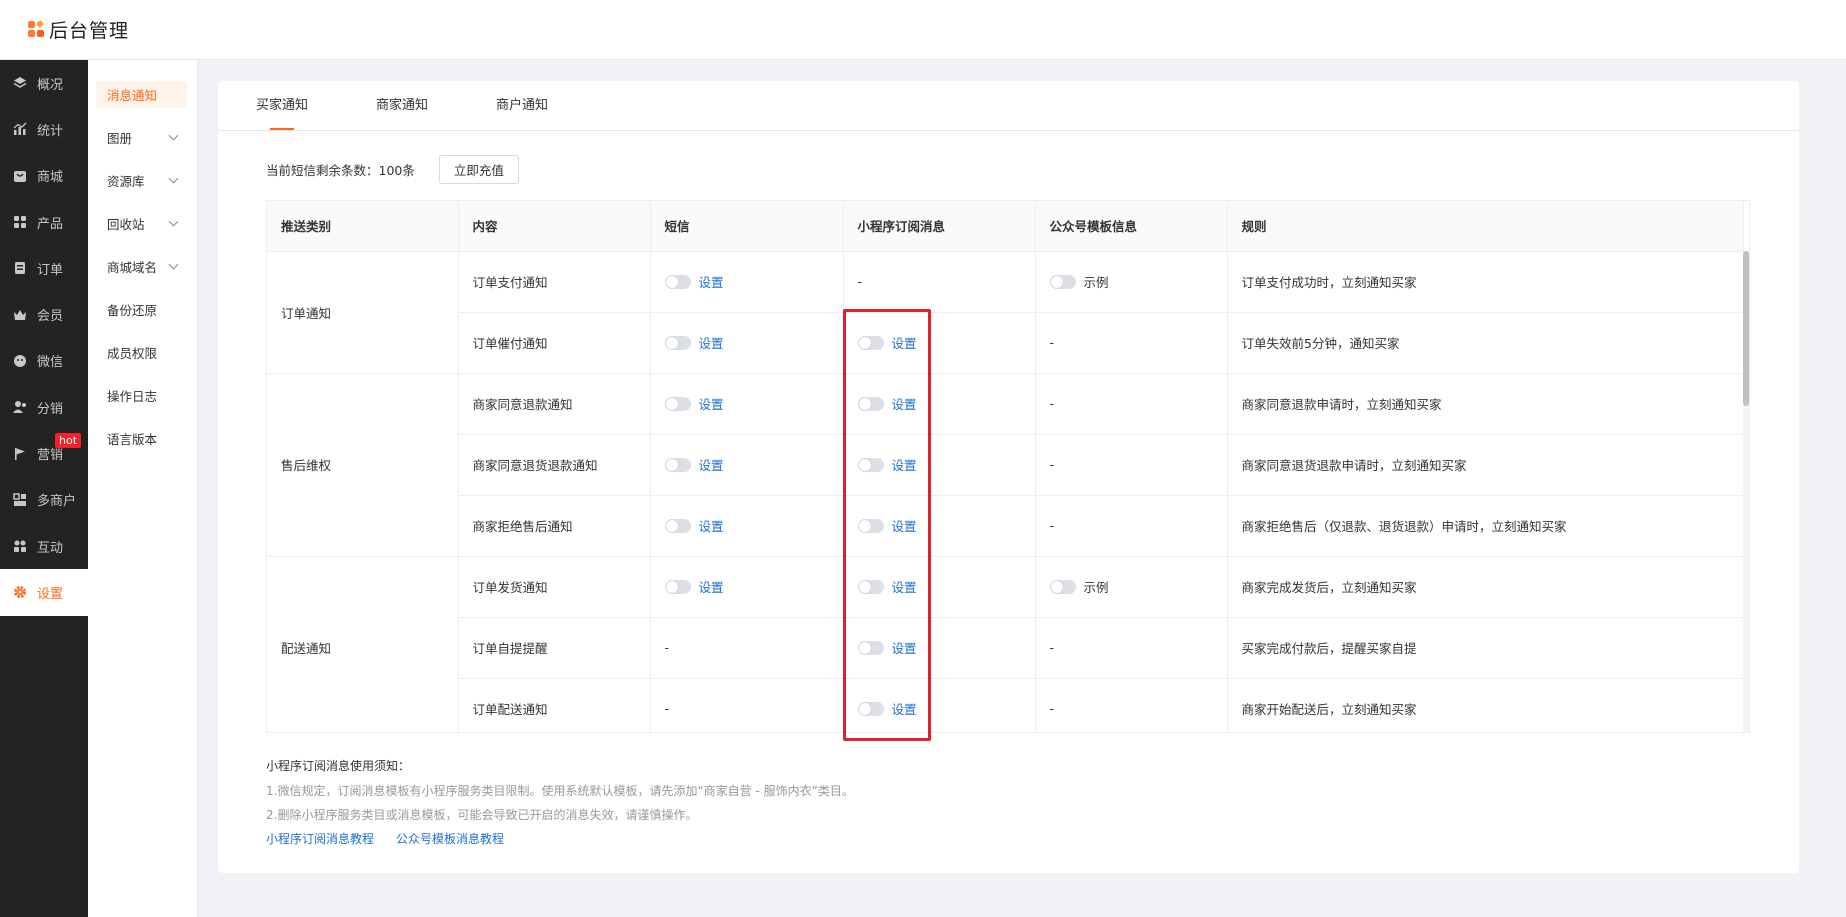 The height and width of the screenshot is (917, 1846). What do you see at coordinates (1746, 328) in the screenshot?
I see `scrollbar-thumb` at bounding box center [1746, 328].